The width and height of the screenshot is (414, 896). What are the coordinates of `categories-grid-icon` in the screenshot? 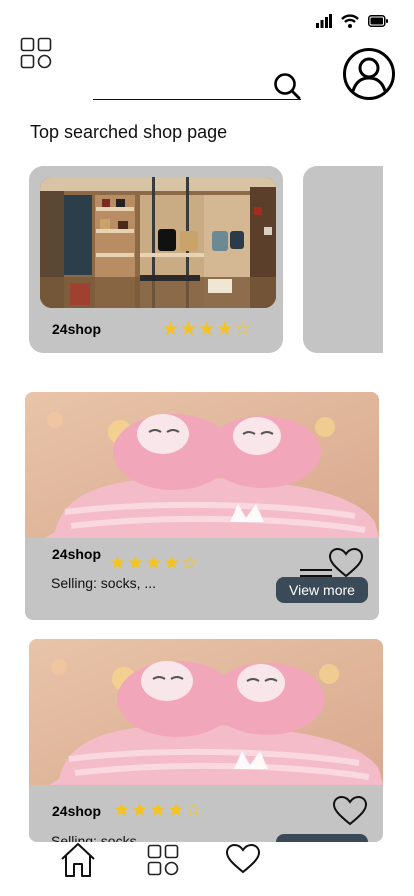 It's located at (163, 860).